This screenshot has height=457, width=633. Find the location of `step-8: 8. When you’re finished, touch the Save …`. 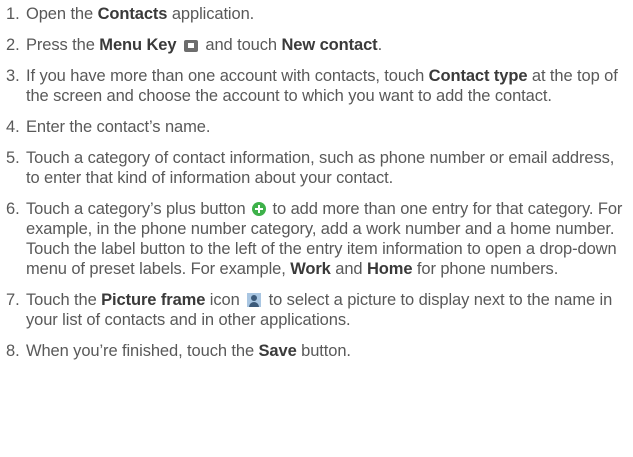

step-8: 8. When you’re finished, touch the Save … is located at coordinates (316, 351).